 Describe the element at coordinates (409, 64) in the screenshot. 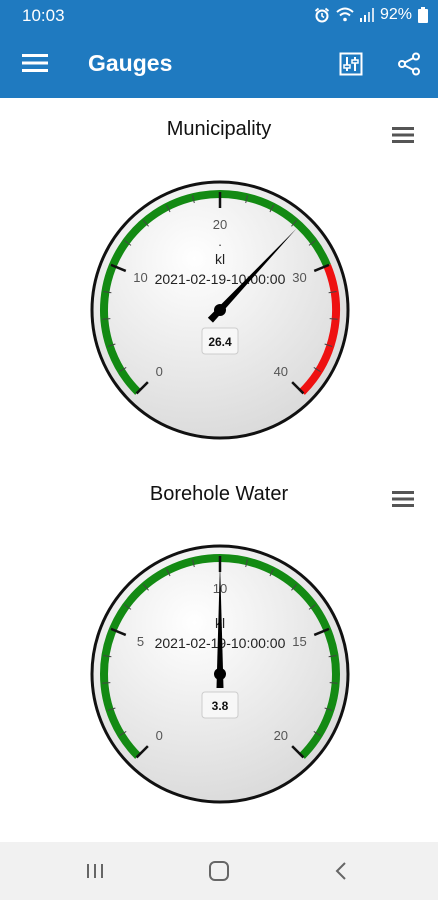

I see `share-icon` at that location.